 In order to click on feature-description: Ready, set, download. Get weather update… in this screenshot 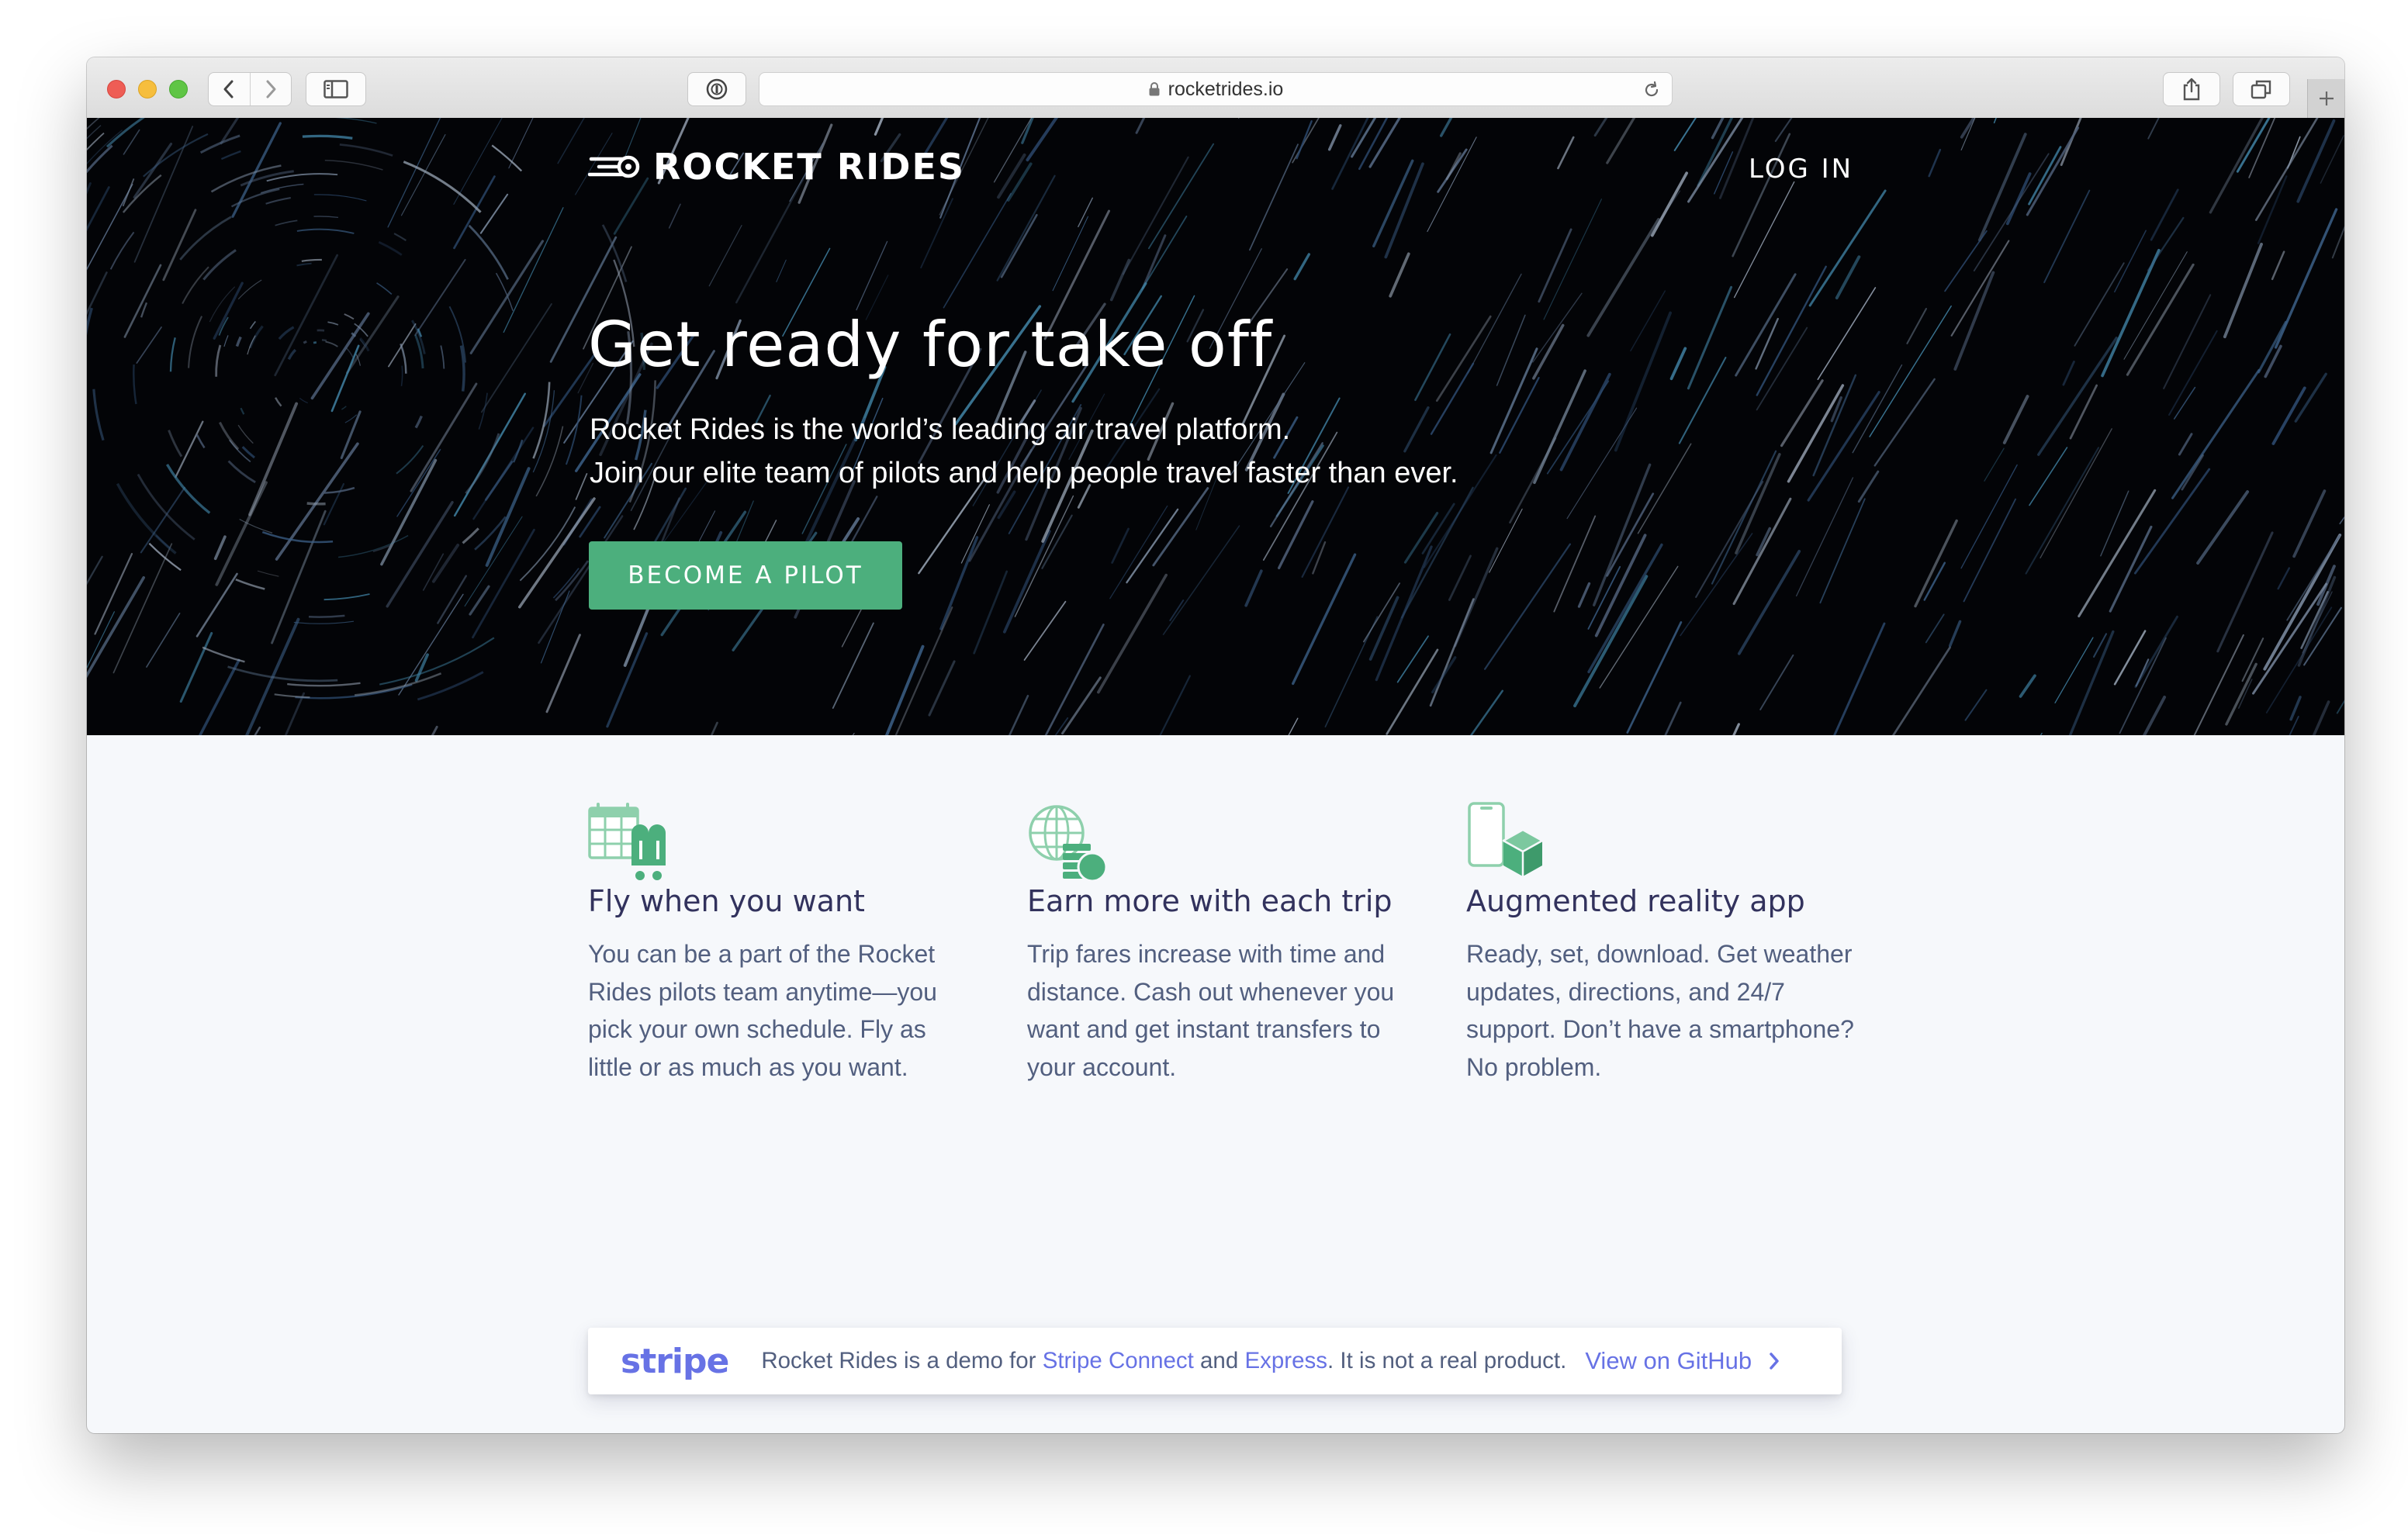, I will do `click(1660, 1010)`.